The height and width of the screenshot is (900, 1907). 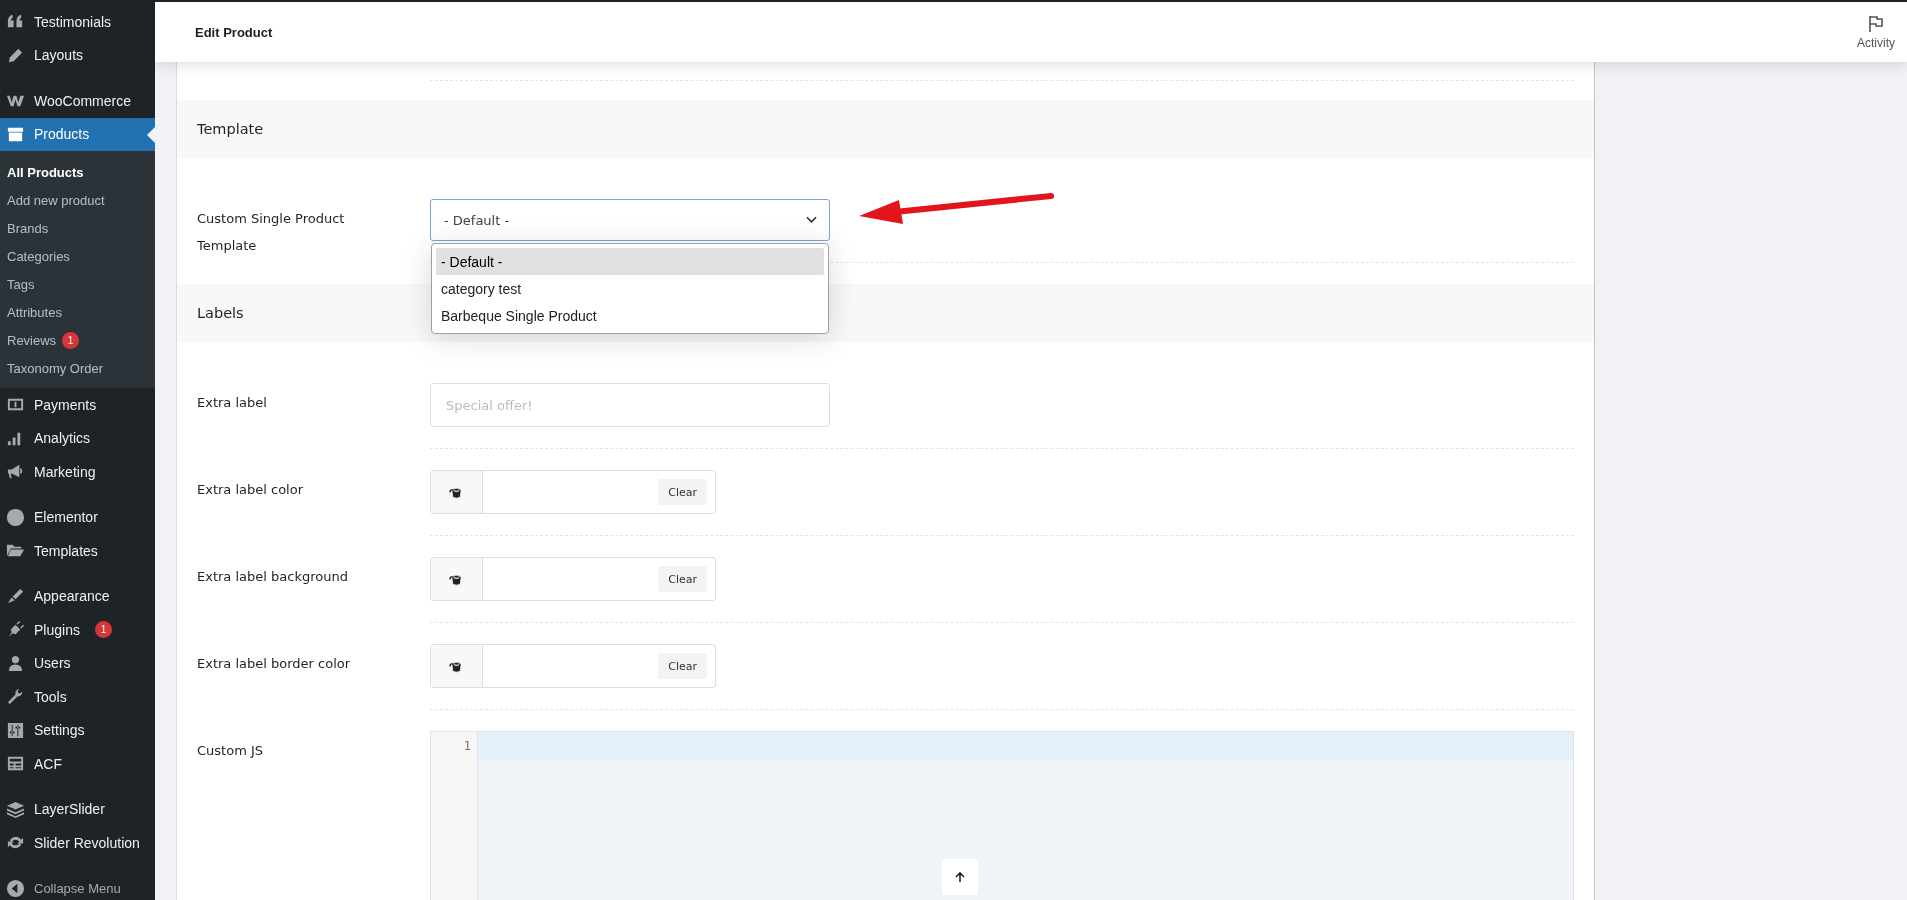 I want to click on sidebar-item: Plugins 1, so click(x=77, y=630).